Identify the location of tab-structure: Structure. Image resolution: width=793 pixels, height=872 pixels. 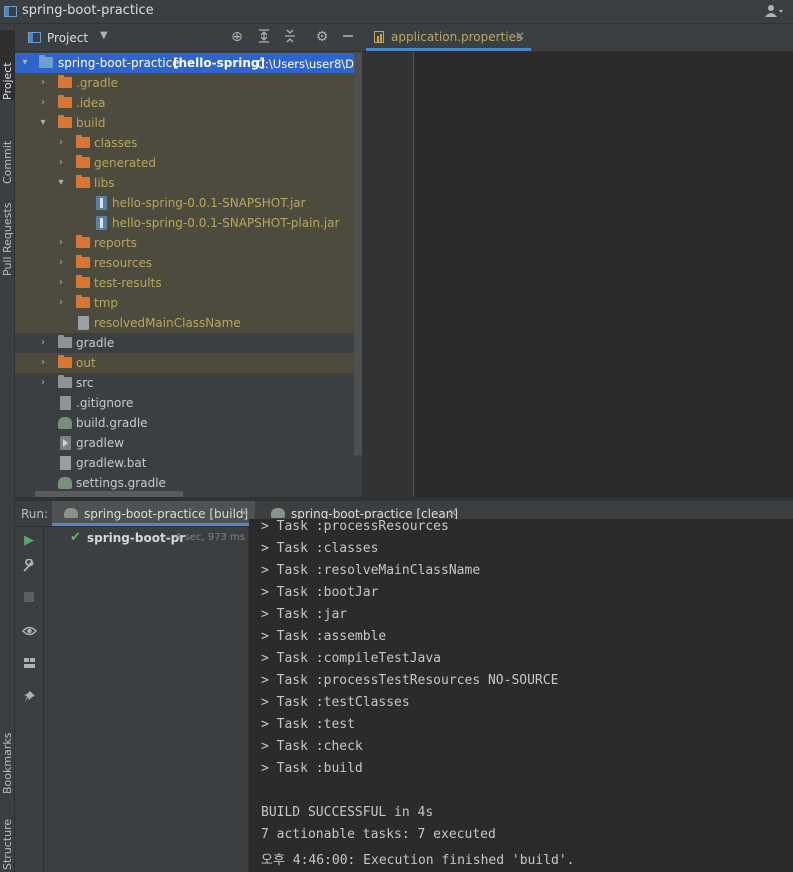
(7, 839).